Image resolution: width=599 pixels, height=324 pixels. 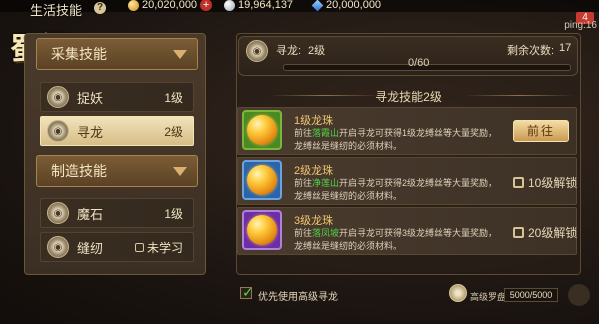 I want to click on currency-bar, so click(x=299, y=6).